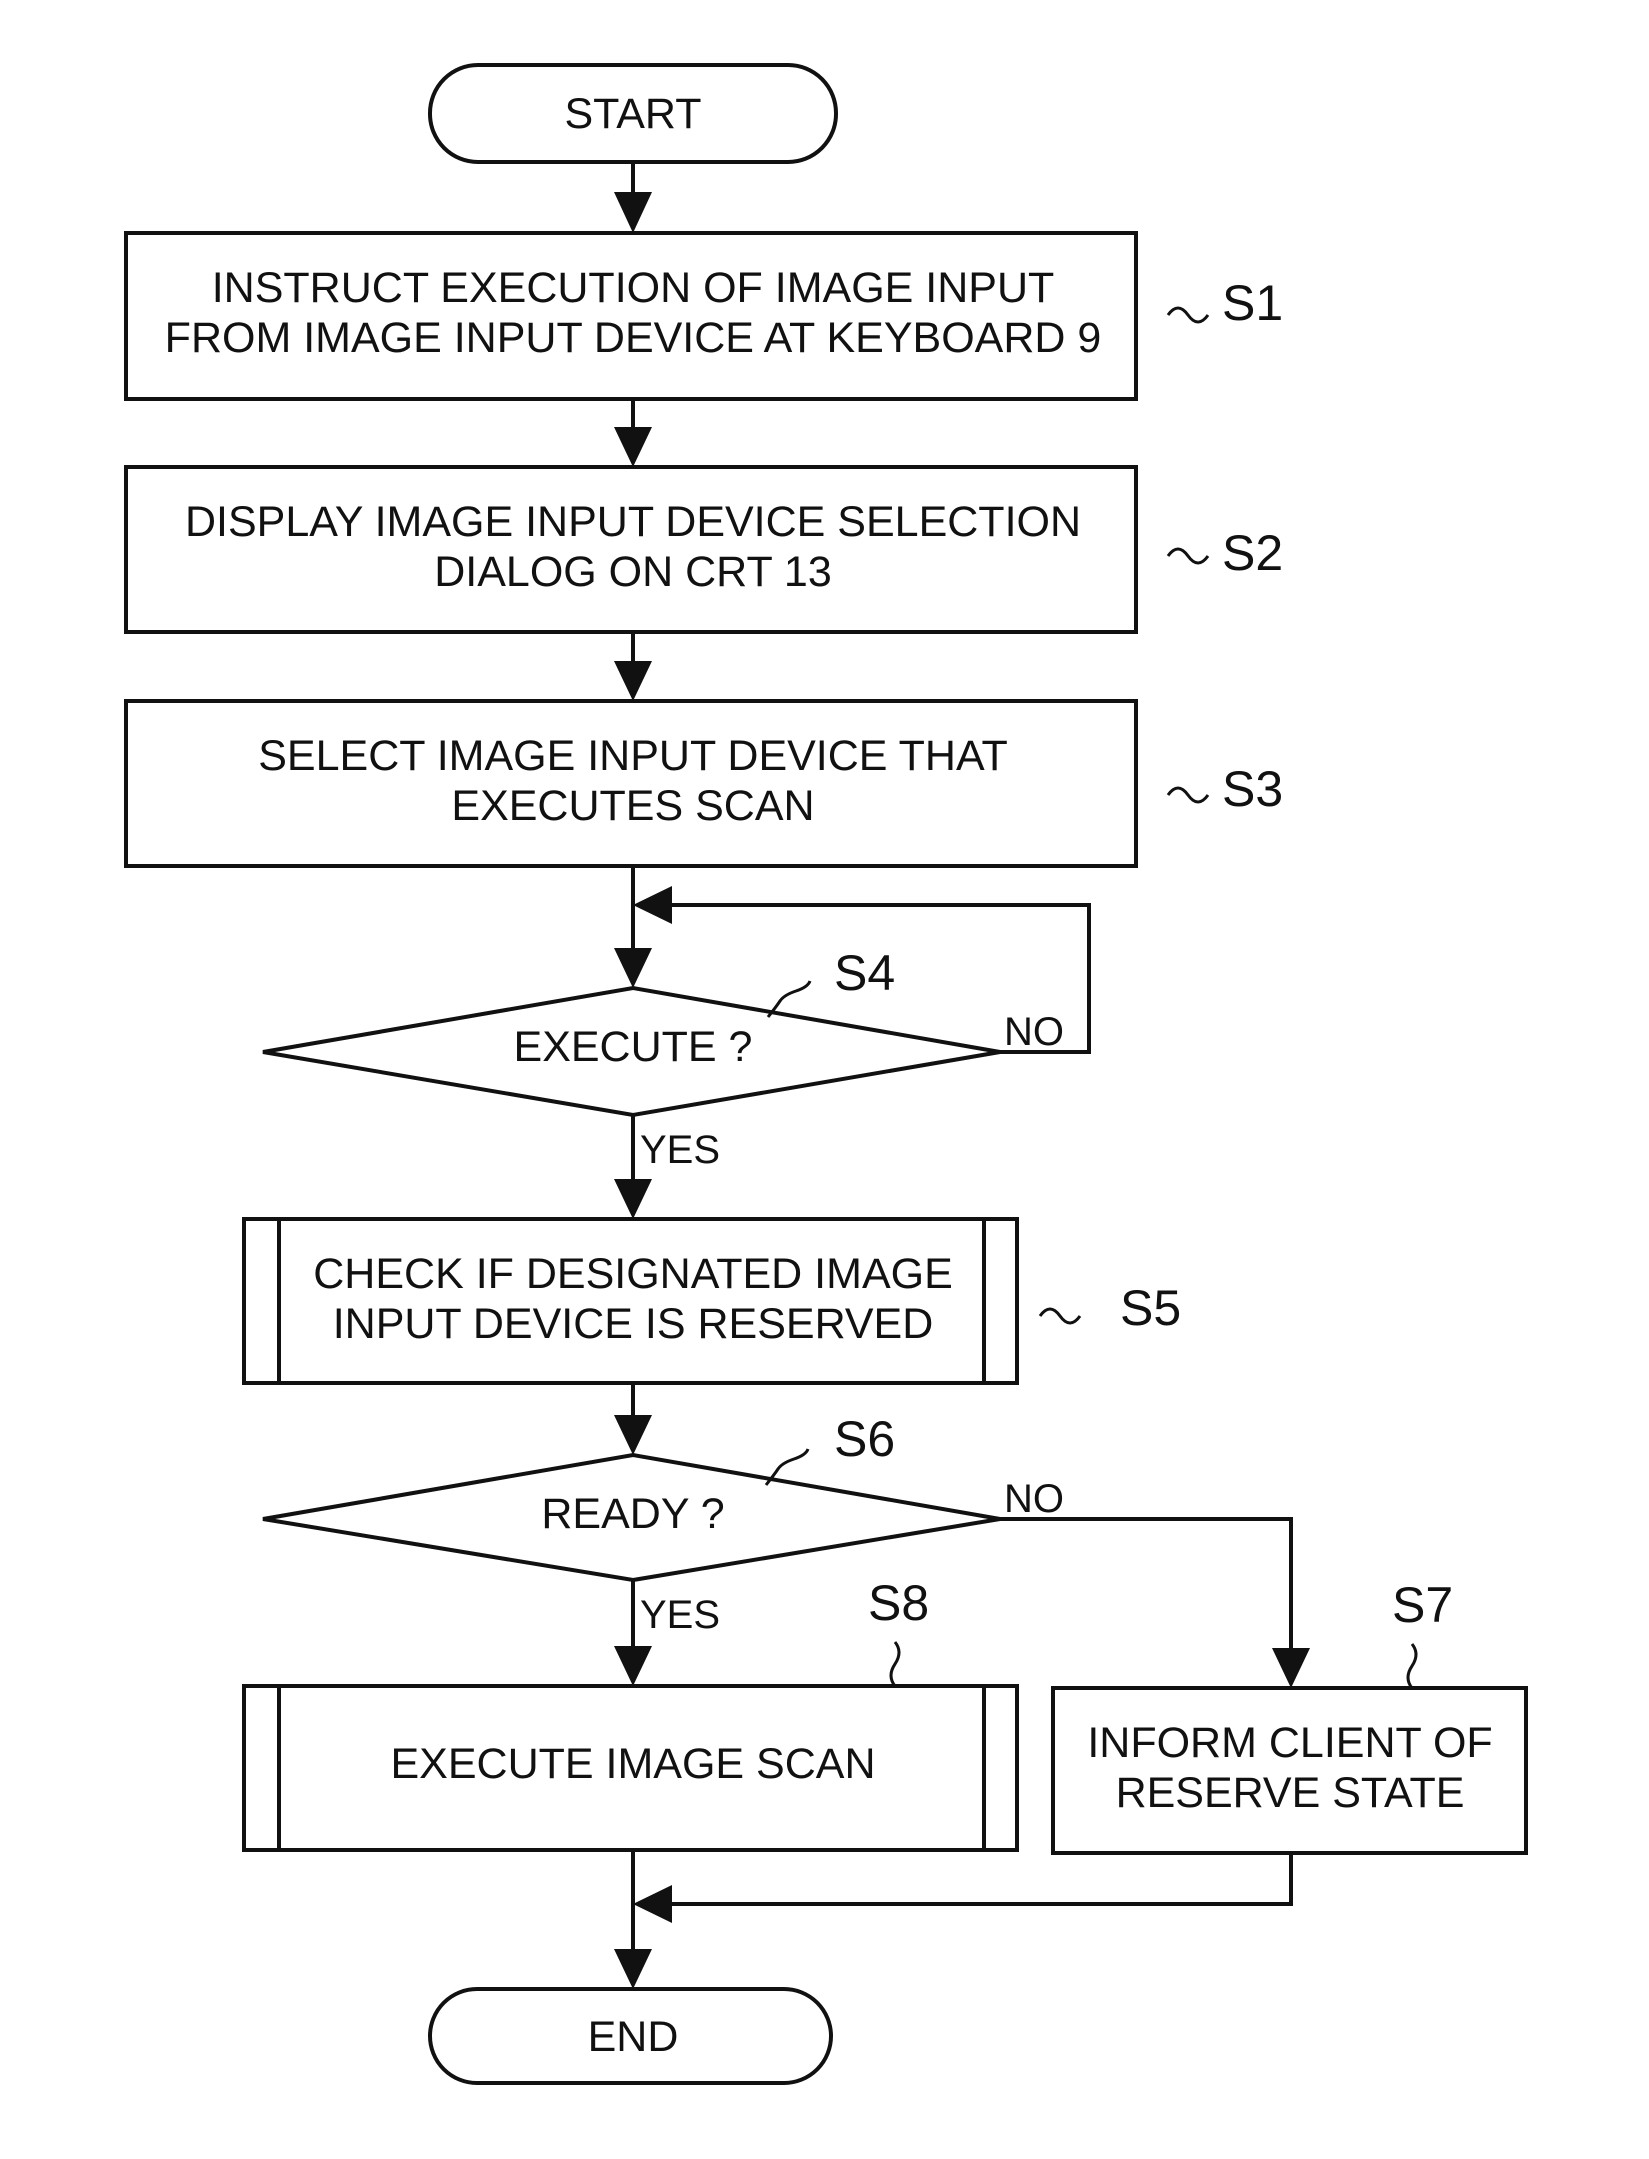 This screenshot has height=2159, width=1649. Describe the element at coordinates (1252, 303) in the screenshot. I see `step-label-s1: S1` at that location.